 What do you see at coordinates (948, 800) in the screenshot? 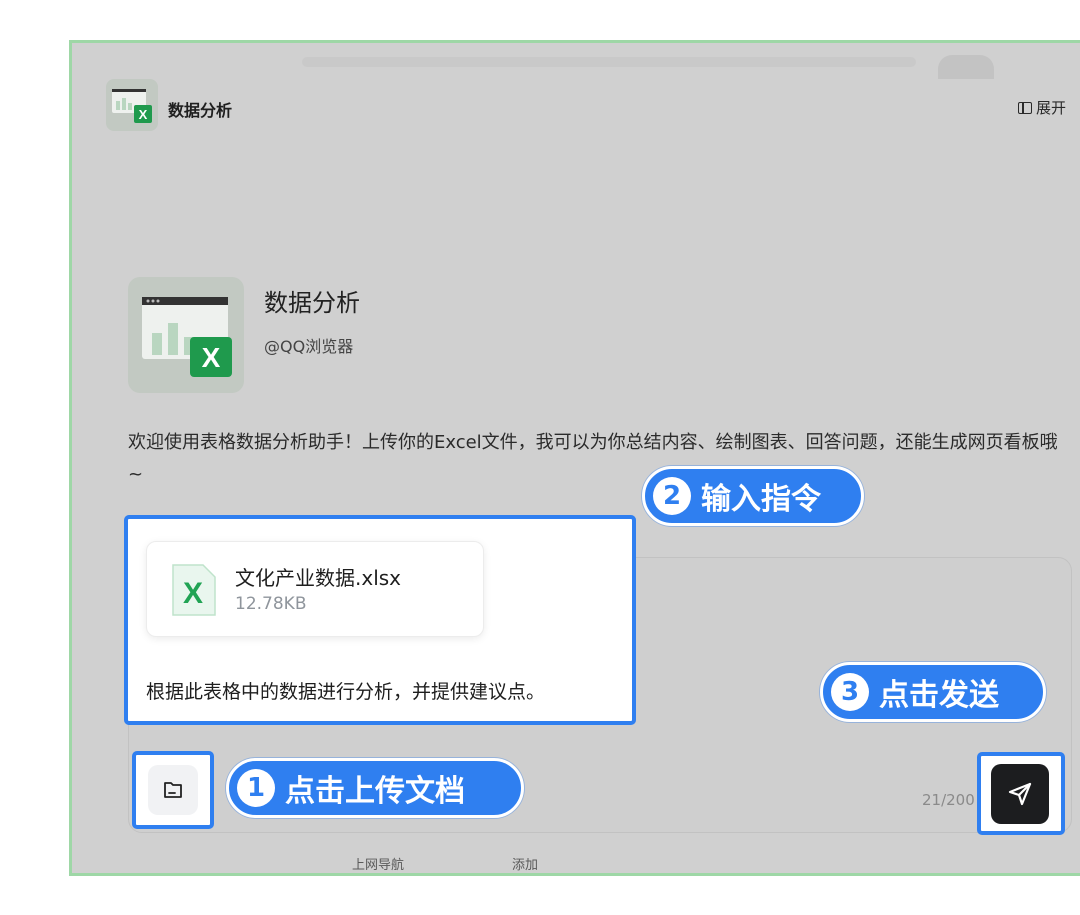
I see `char-counter: 21/200` at bounding box center [948, 800].